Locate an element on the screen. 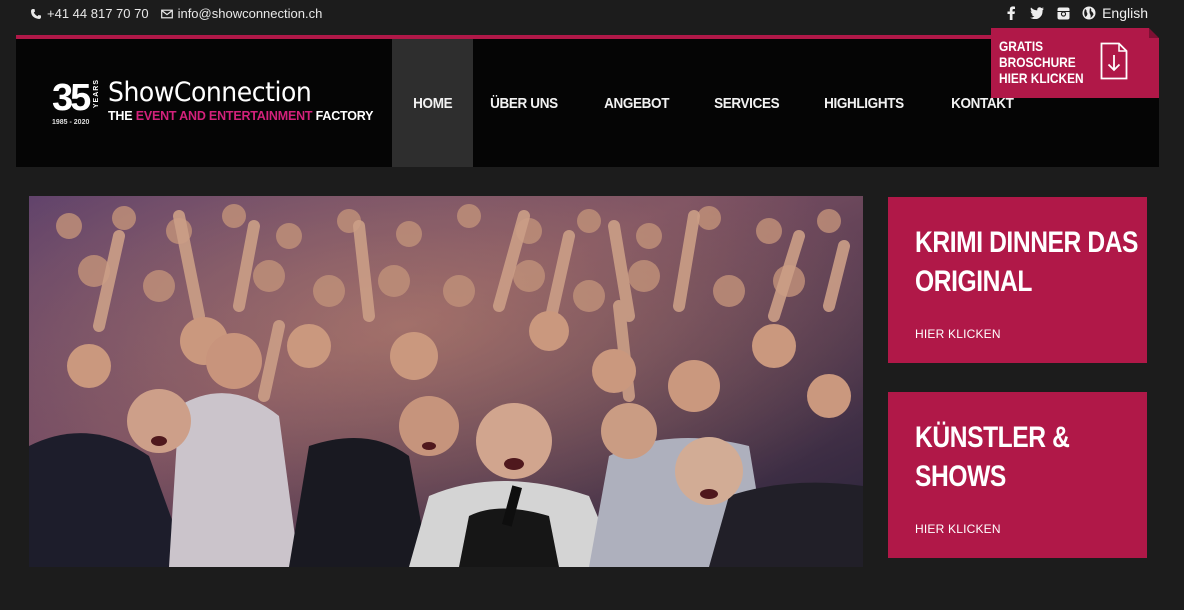 The image size is (1184, 610). download-document-icon is located at coordinates (1114, 61).